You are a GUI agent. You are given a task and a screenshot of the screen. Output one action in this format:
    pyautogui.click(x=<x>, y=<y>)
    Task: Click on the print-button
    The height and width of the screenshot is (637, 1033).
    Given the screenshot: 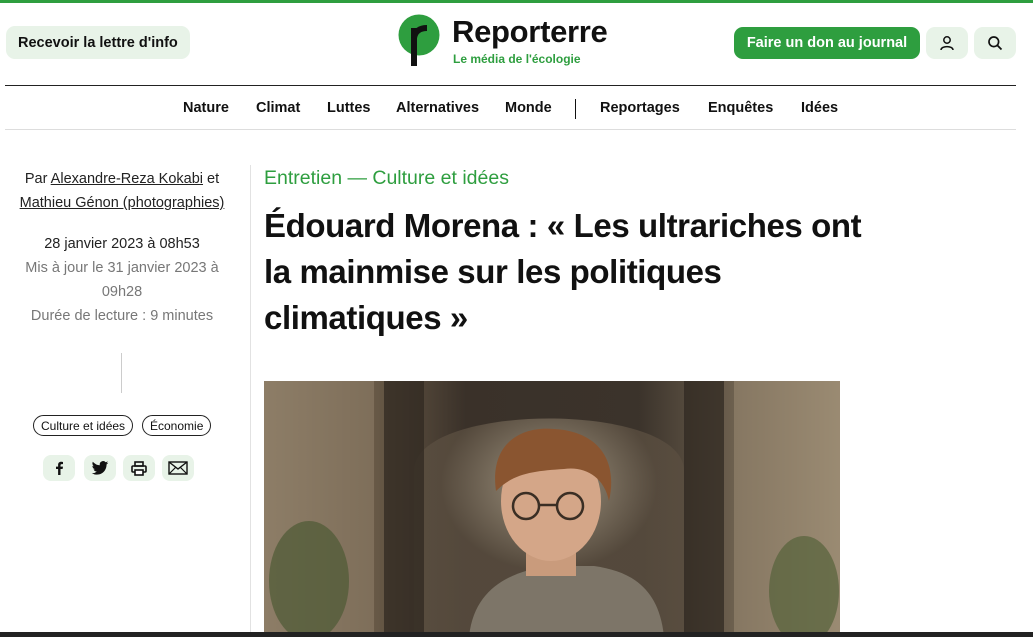 What is the action you would take?
    pyautogui.click(x=139, y=468)
    